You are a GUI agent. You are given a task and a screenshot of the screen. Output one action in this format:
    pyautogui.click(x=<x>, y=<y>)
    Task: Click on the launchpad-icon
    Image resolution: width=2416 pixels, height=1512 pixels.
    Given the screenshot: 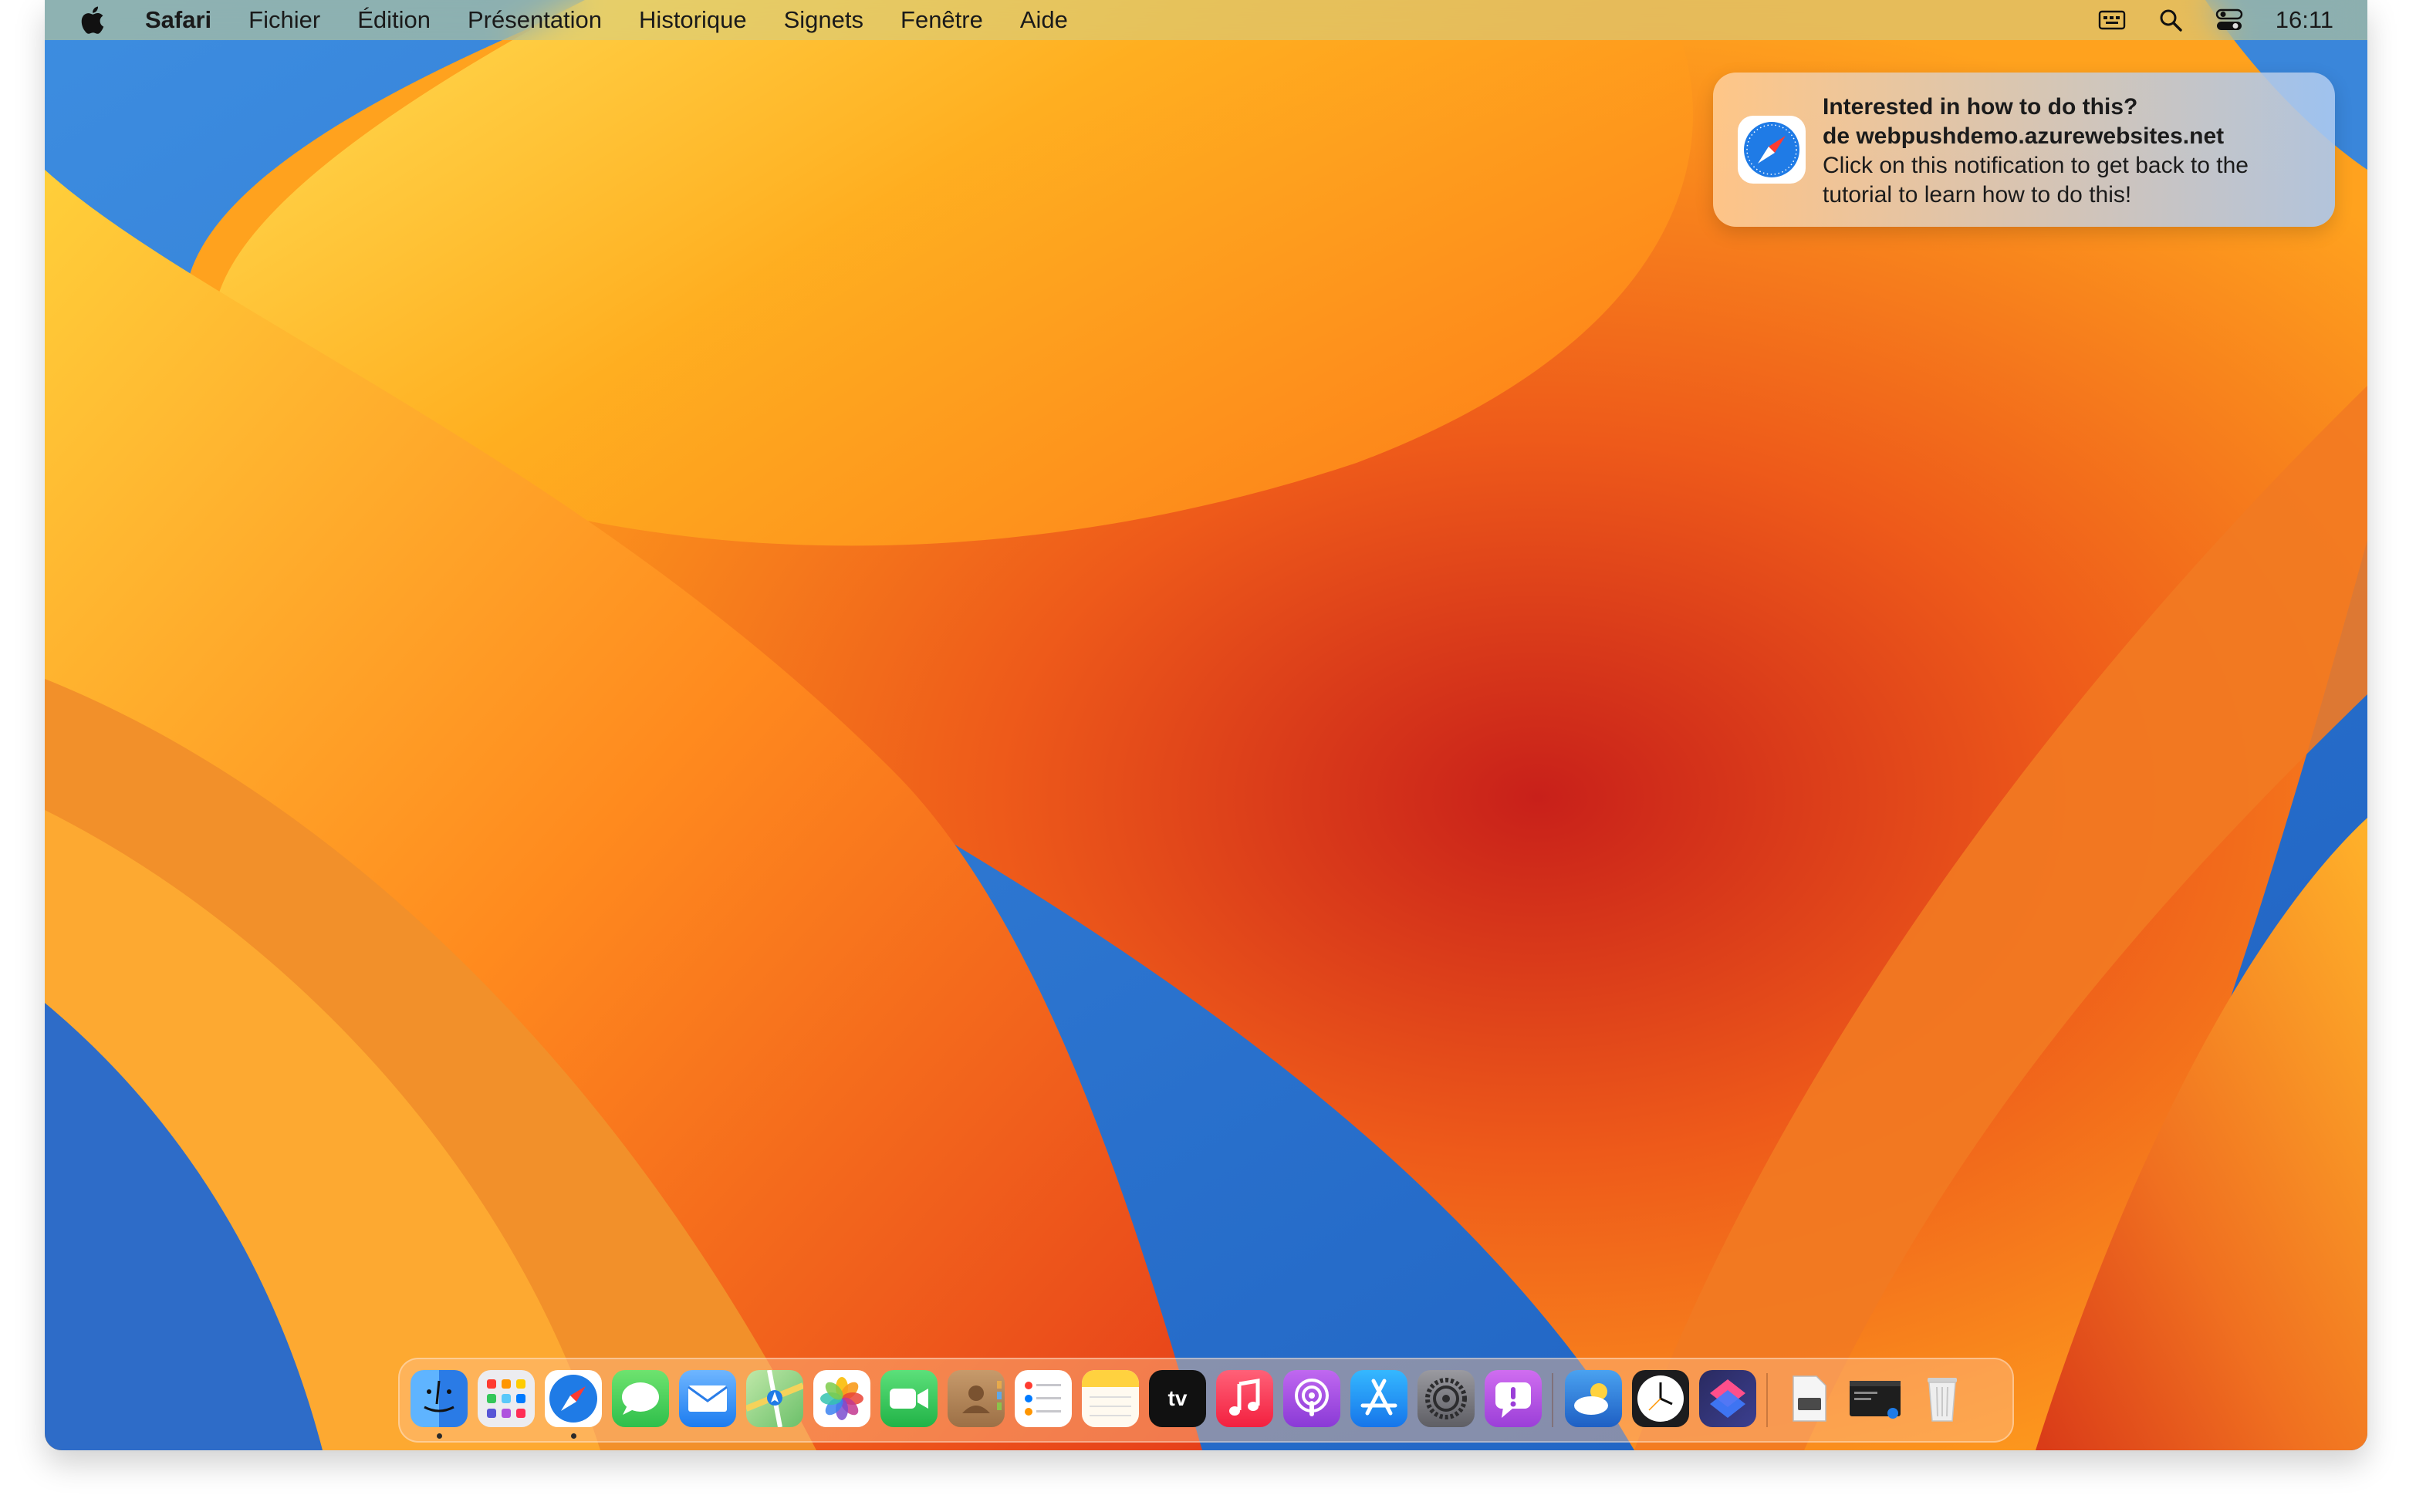 What is the action you would take?
    pyautogui.click(x=507, y=1399)
    